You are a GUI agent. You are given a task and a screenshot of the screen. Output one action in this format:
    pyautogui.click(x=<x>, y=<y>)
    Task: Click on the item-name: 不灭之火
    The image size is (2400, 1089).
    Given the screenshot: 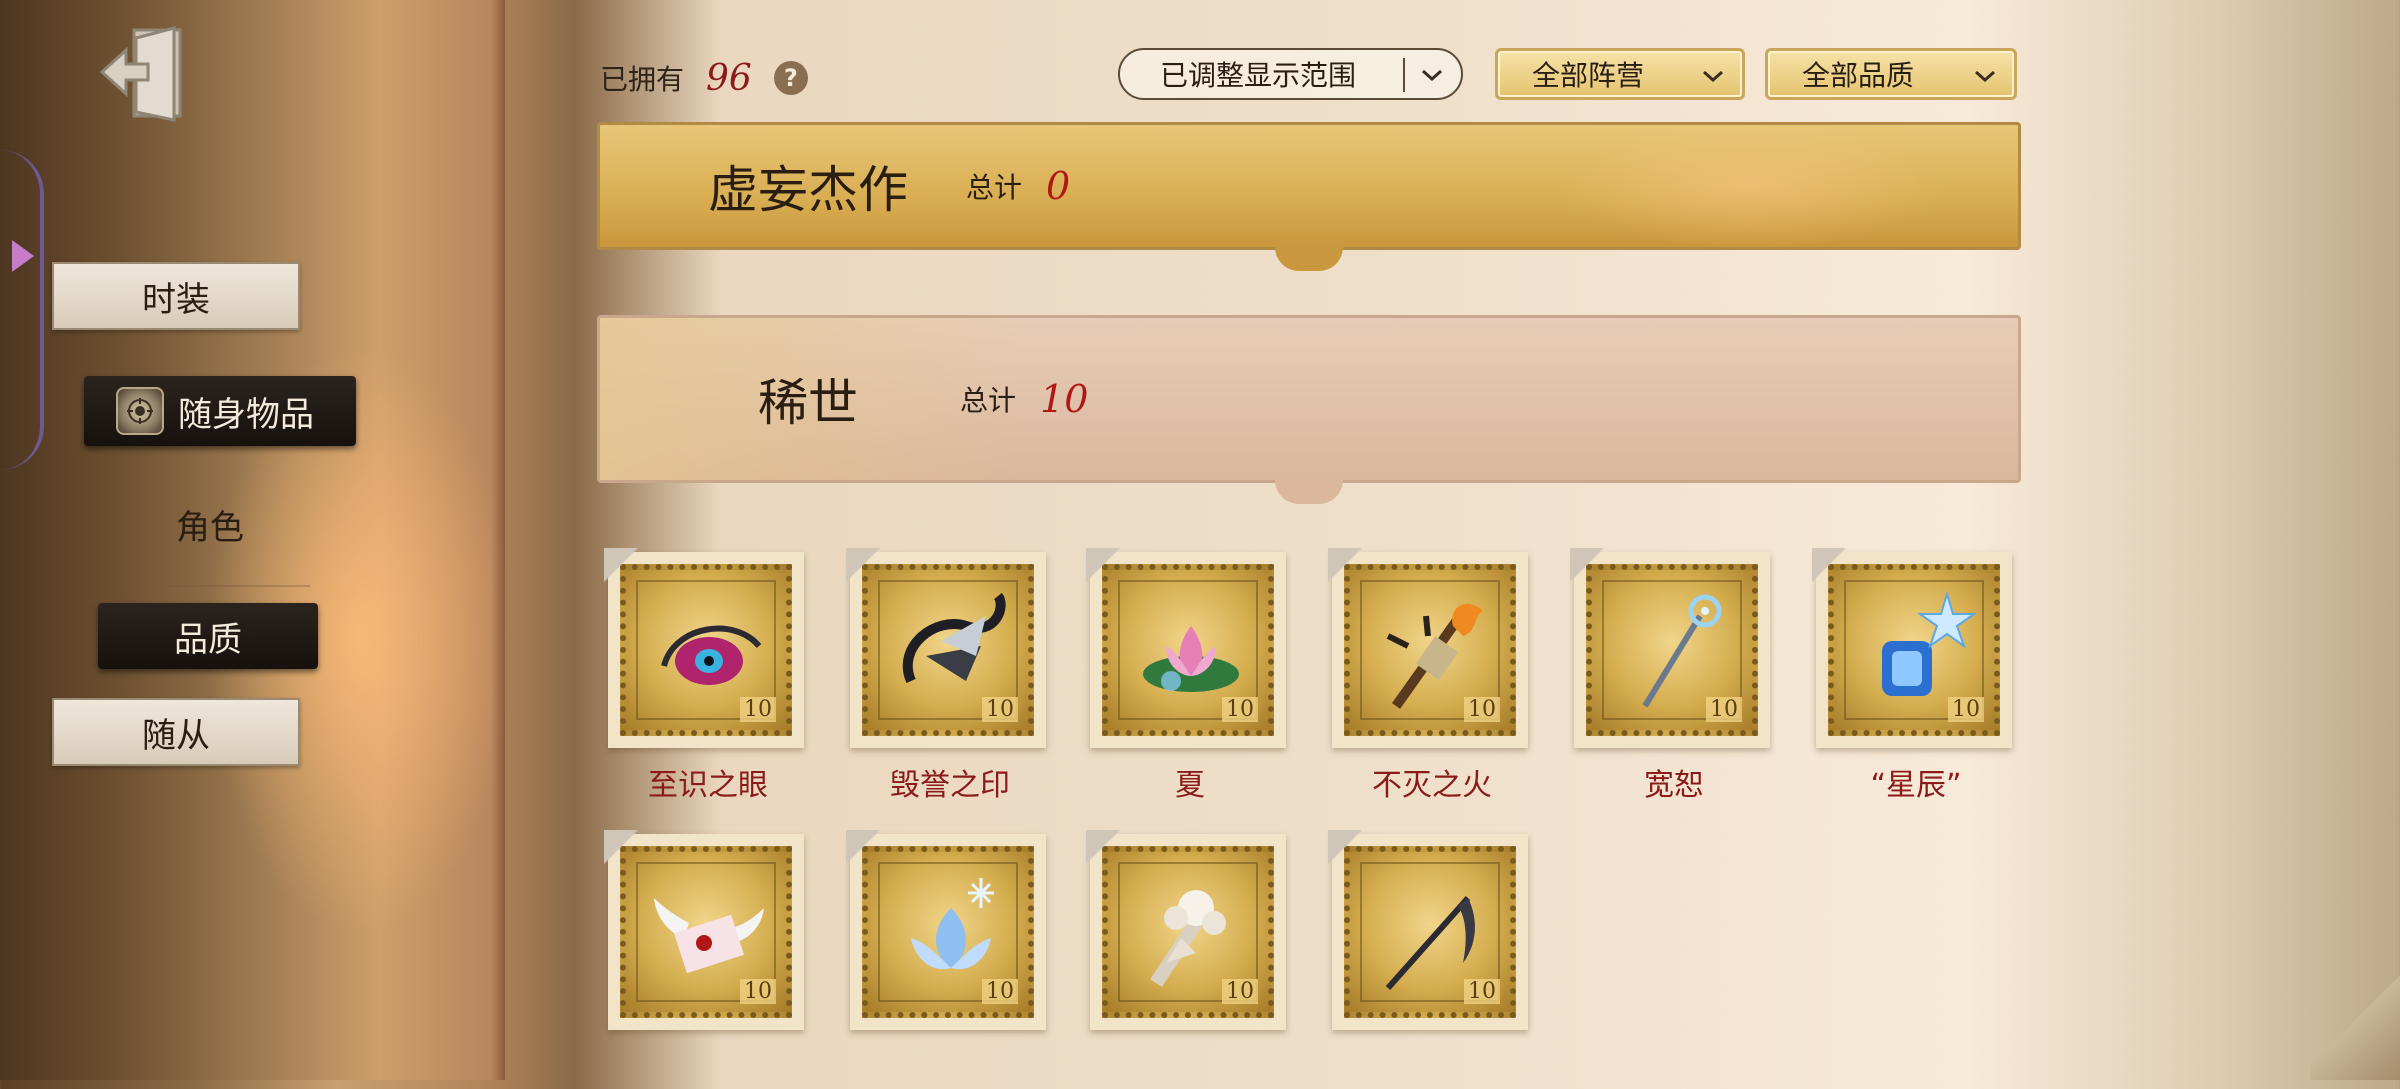 What is the action you would take?
    pyautogui.click(x=1432, y=785)
    